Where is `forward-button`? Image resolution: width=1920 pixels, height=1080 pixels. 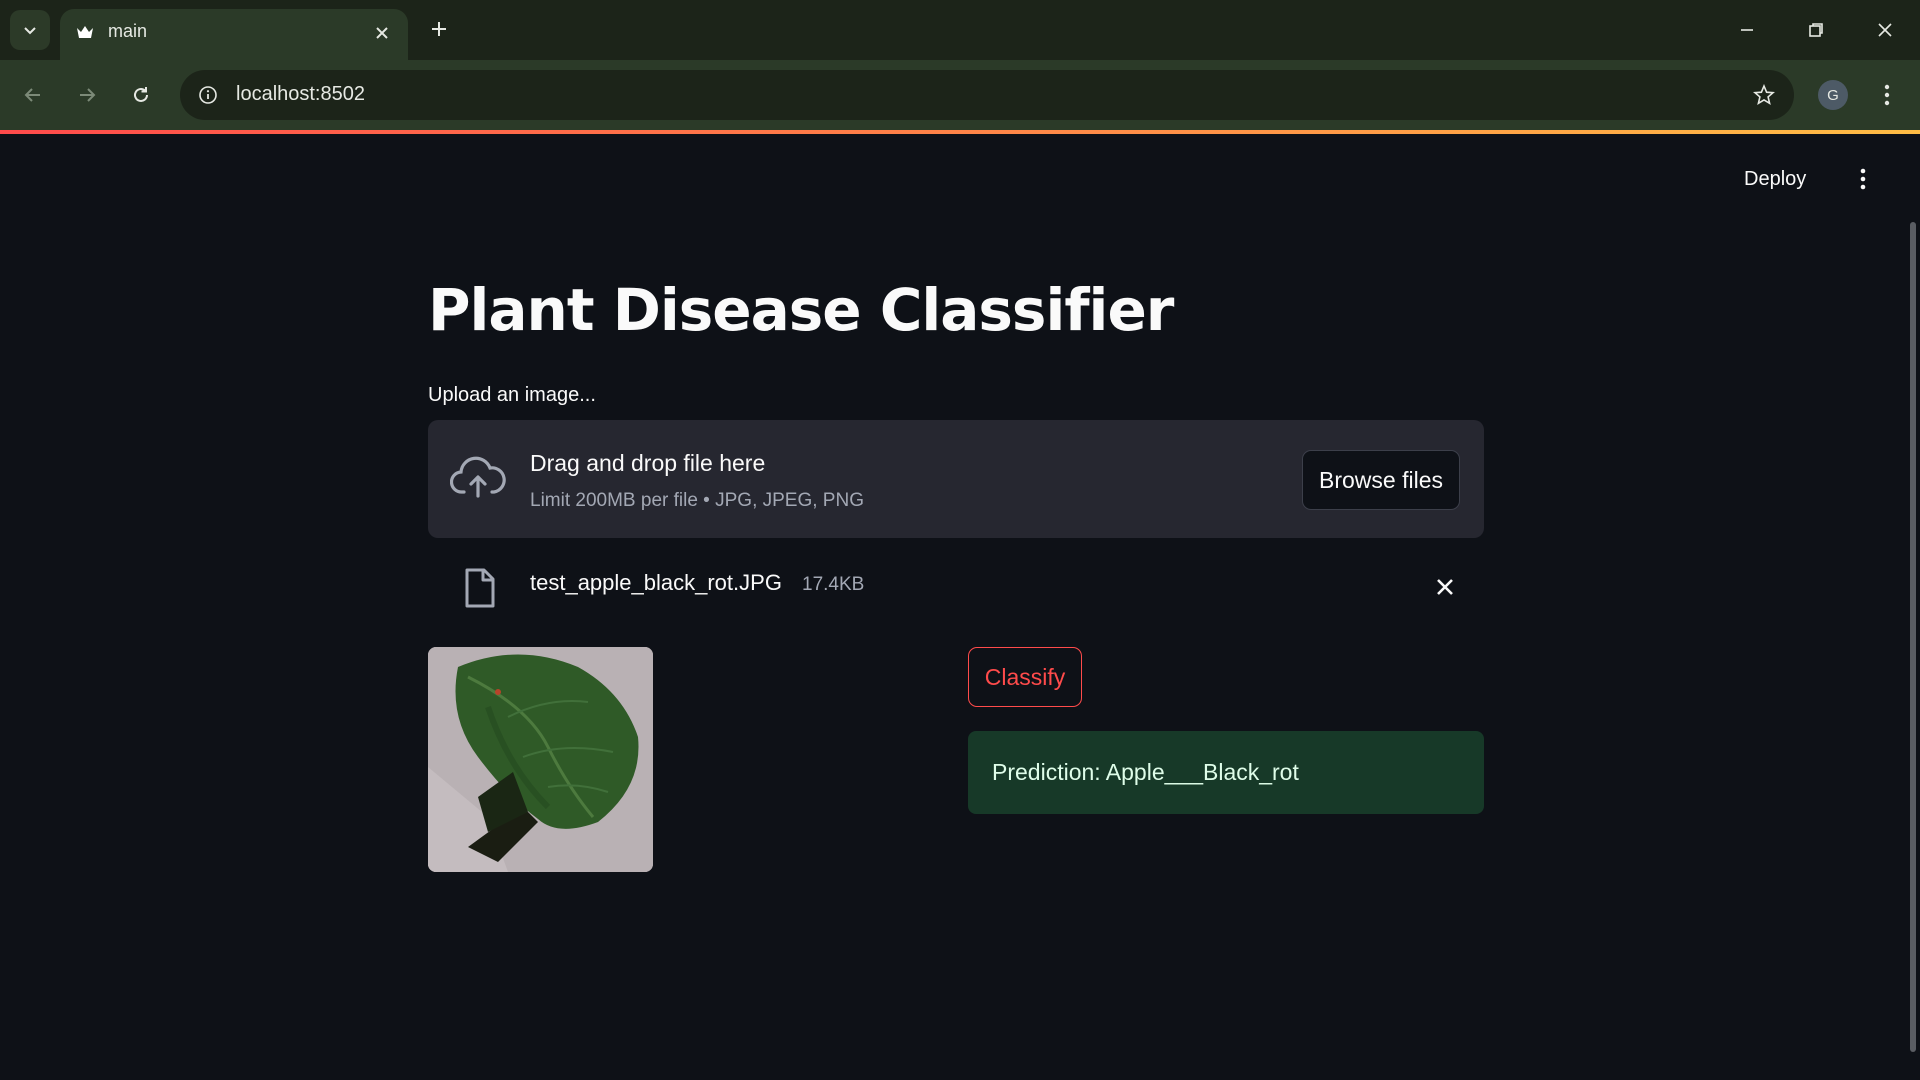
forward-button is located at coordinates (87, 95).